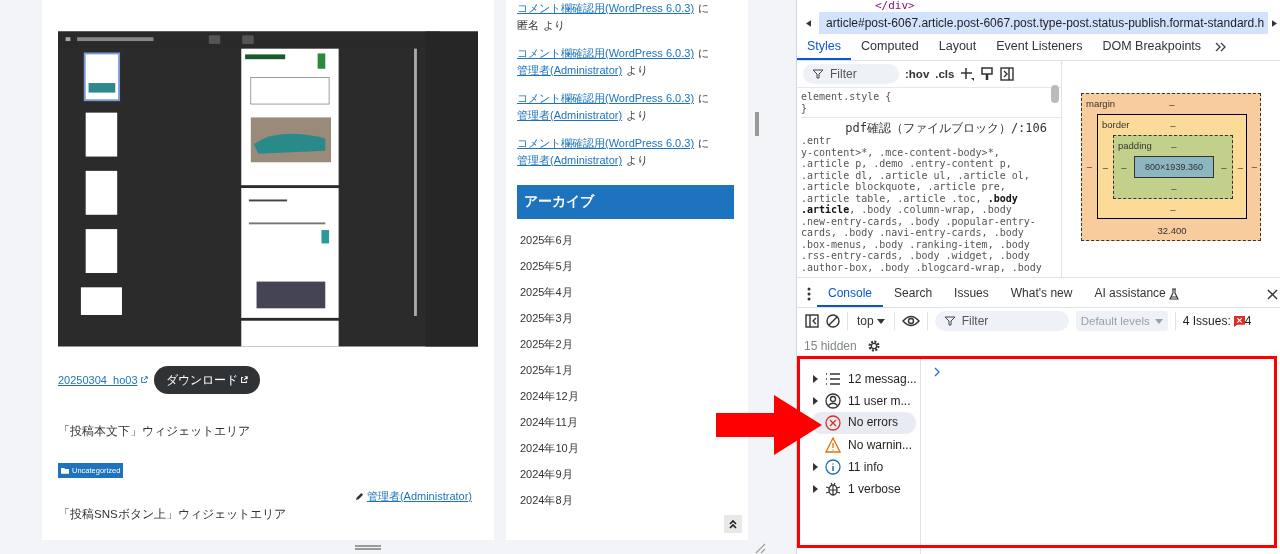  What do you see at coordinates (733, 524) in the screenshot?
I see `scroll-top-button` at bounding box center [733, 524].